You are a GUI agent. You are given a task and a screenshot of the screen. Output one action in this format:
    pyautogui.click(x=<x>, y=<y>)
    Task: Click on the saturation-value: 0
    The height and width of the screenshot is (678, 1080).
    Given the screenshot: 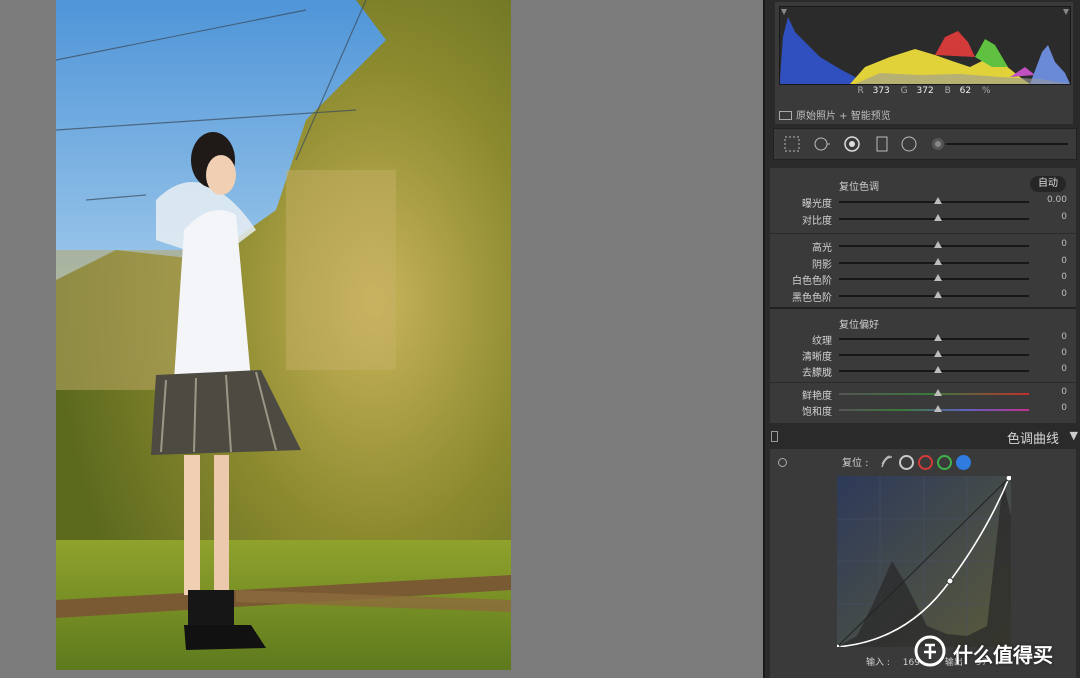 What is the action you would take?
    pyautogui.click(x=1064, y=408)
    